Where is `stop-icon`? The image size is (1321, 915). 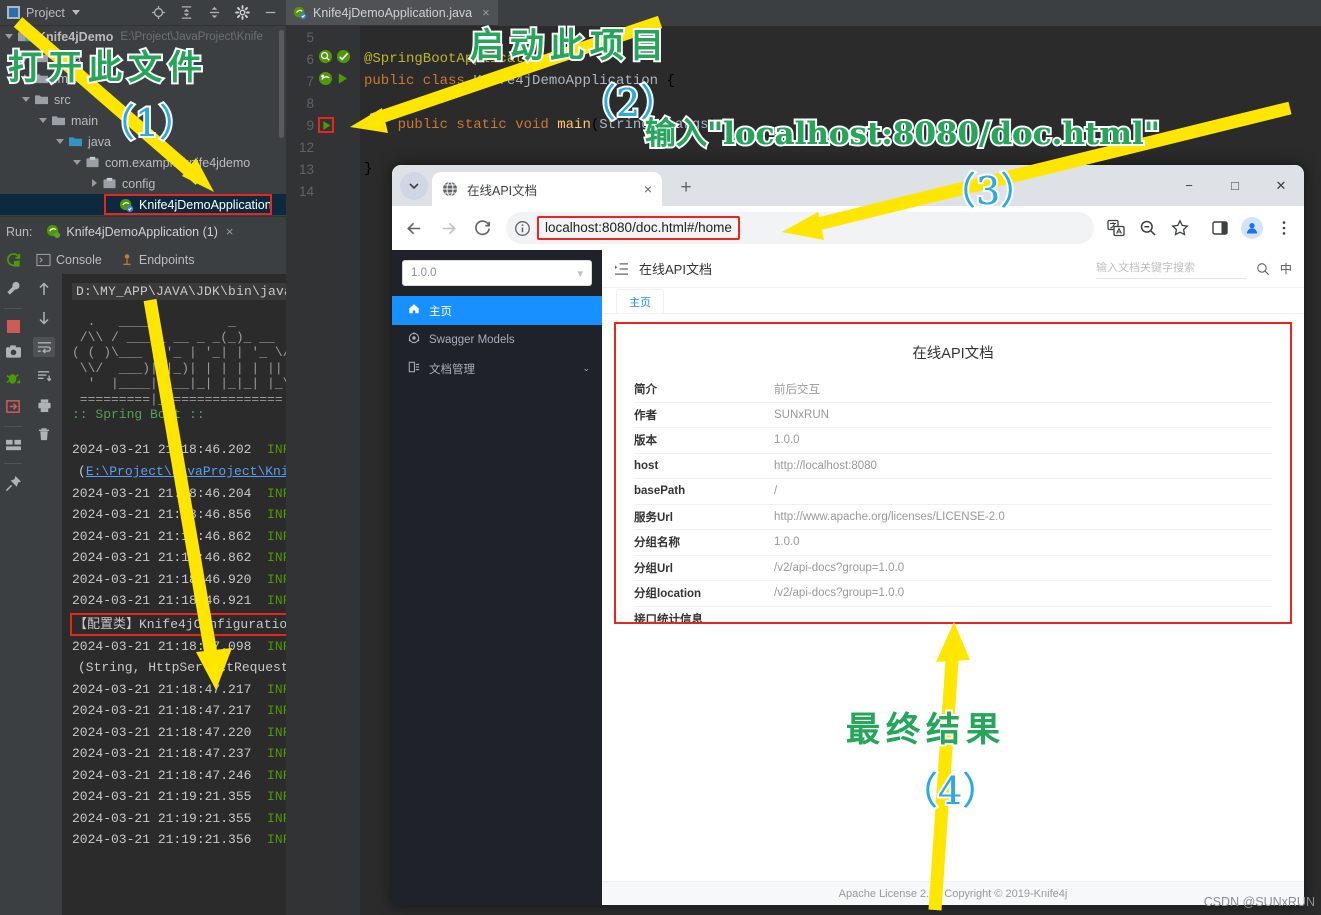
stop-icon is located at coordinates (13, 326).